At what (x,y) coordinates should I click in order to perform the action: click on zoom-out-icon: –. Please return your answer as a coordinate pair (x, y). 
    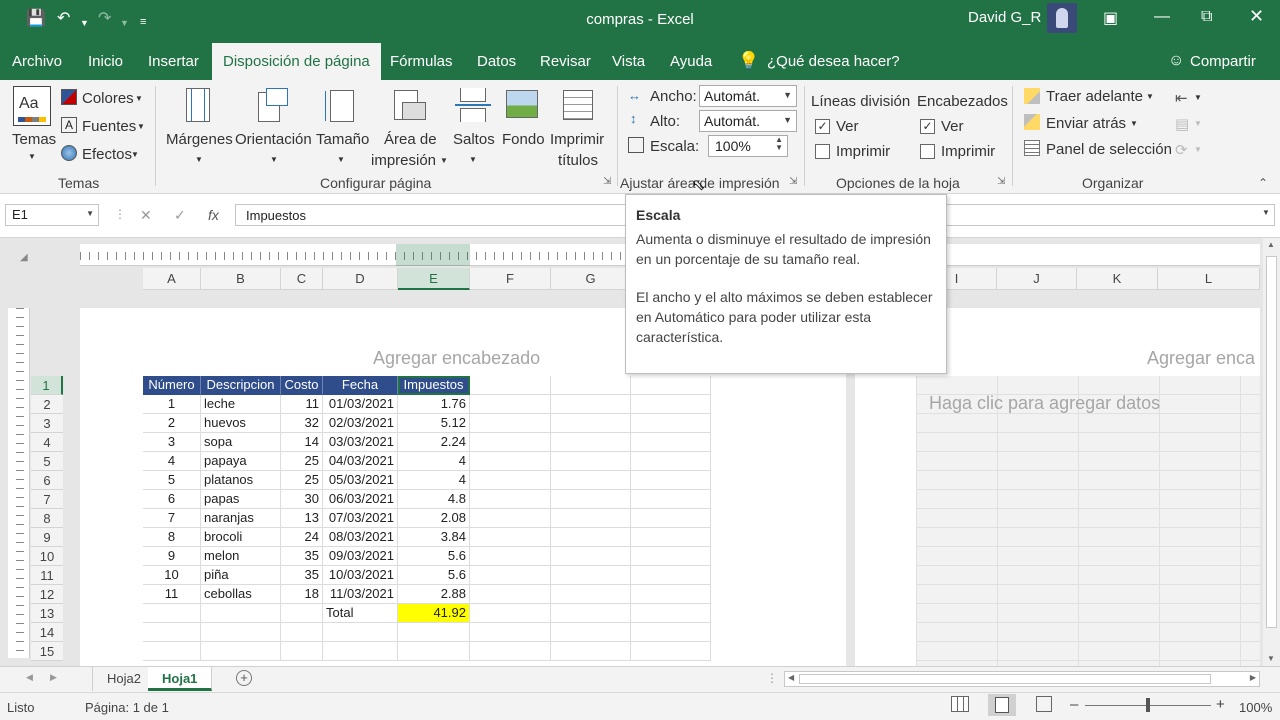
    Looking at the image, I should click on (1074, 704).